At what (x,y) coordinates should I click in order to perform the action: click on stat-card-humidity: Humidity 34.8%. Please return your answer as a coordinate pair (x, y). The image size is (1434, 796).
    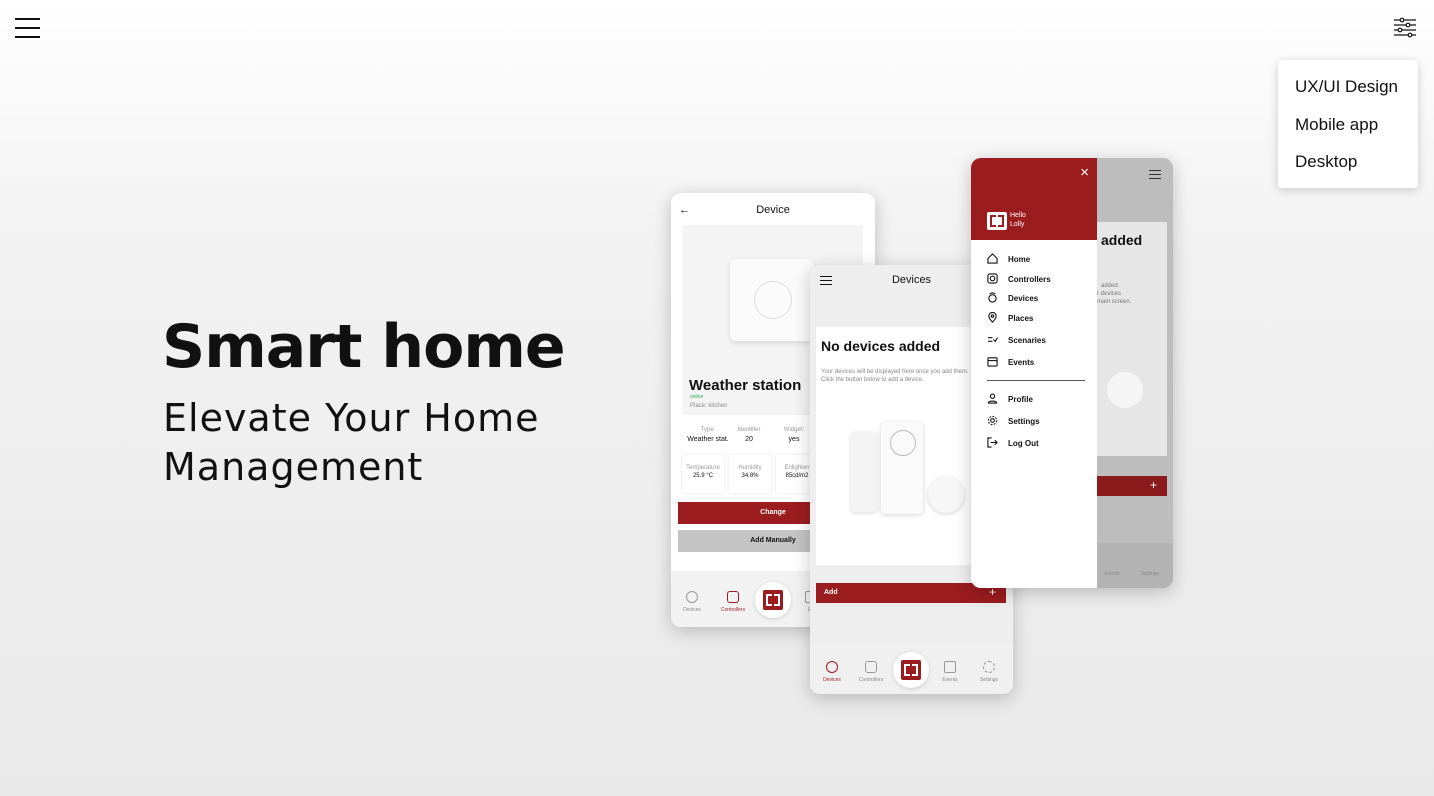
    Looking at the image, I should click on (750, 474).